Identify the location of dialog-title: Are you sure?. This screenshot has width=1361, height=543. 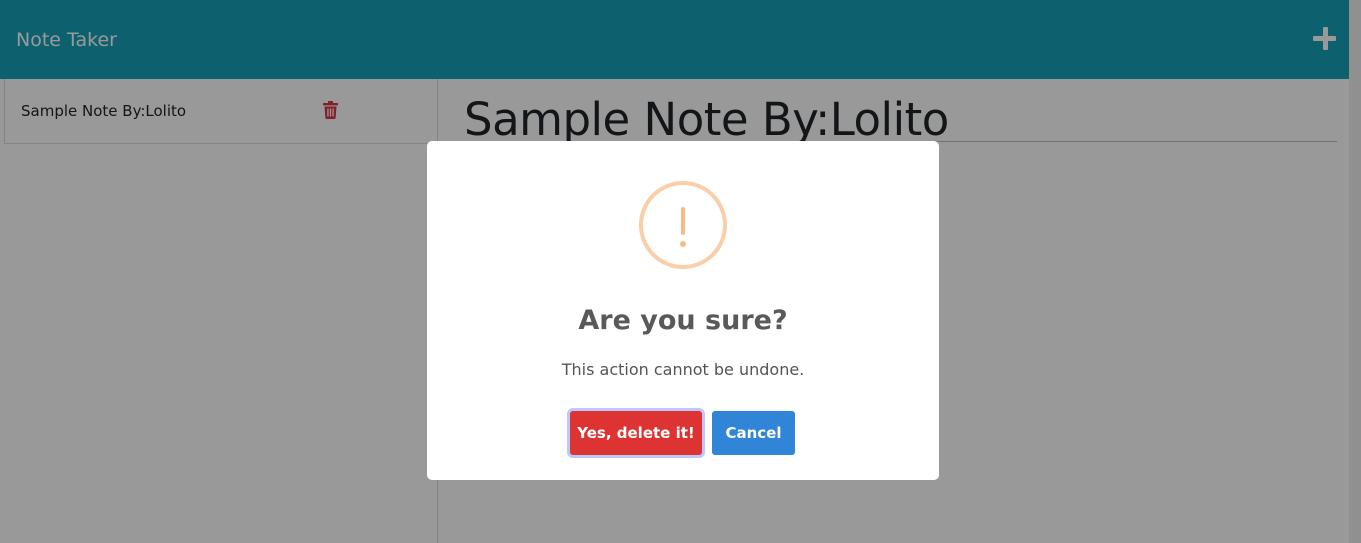
(683, 320).